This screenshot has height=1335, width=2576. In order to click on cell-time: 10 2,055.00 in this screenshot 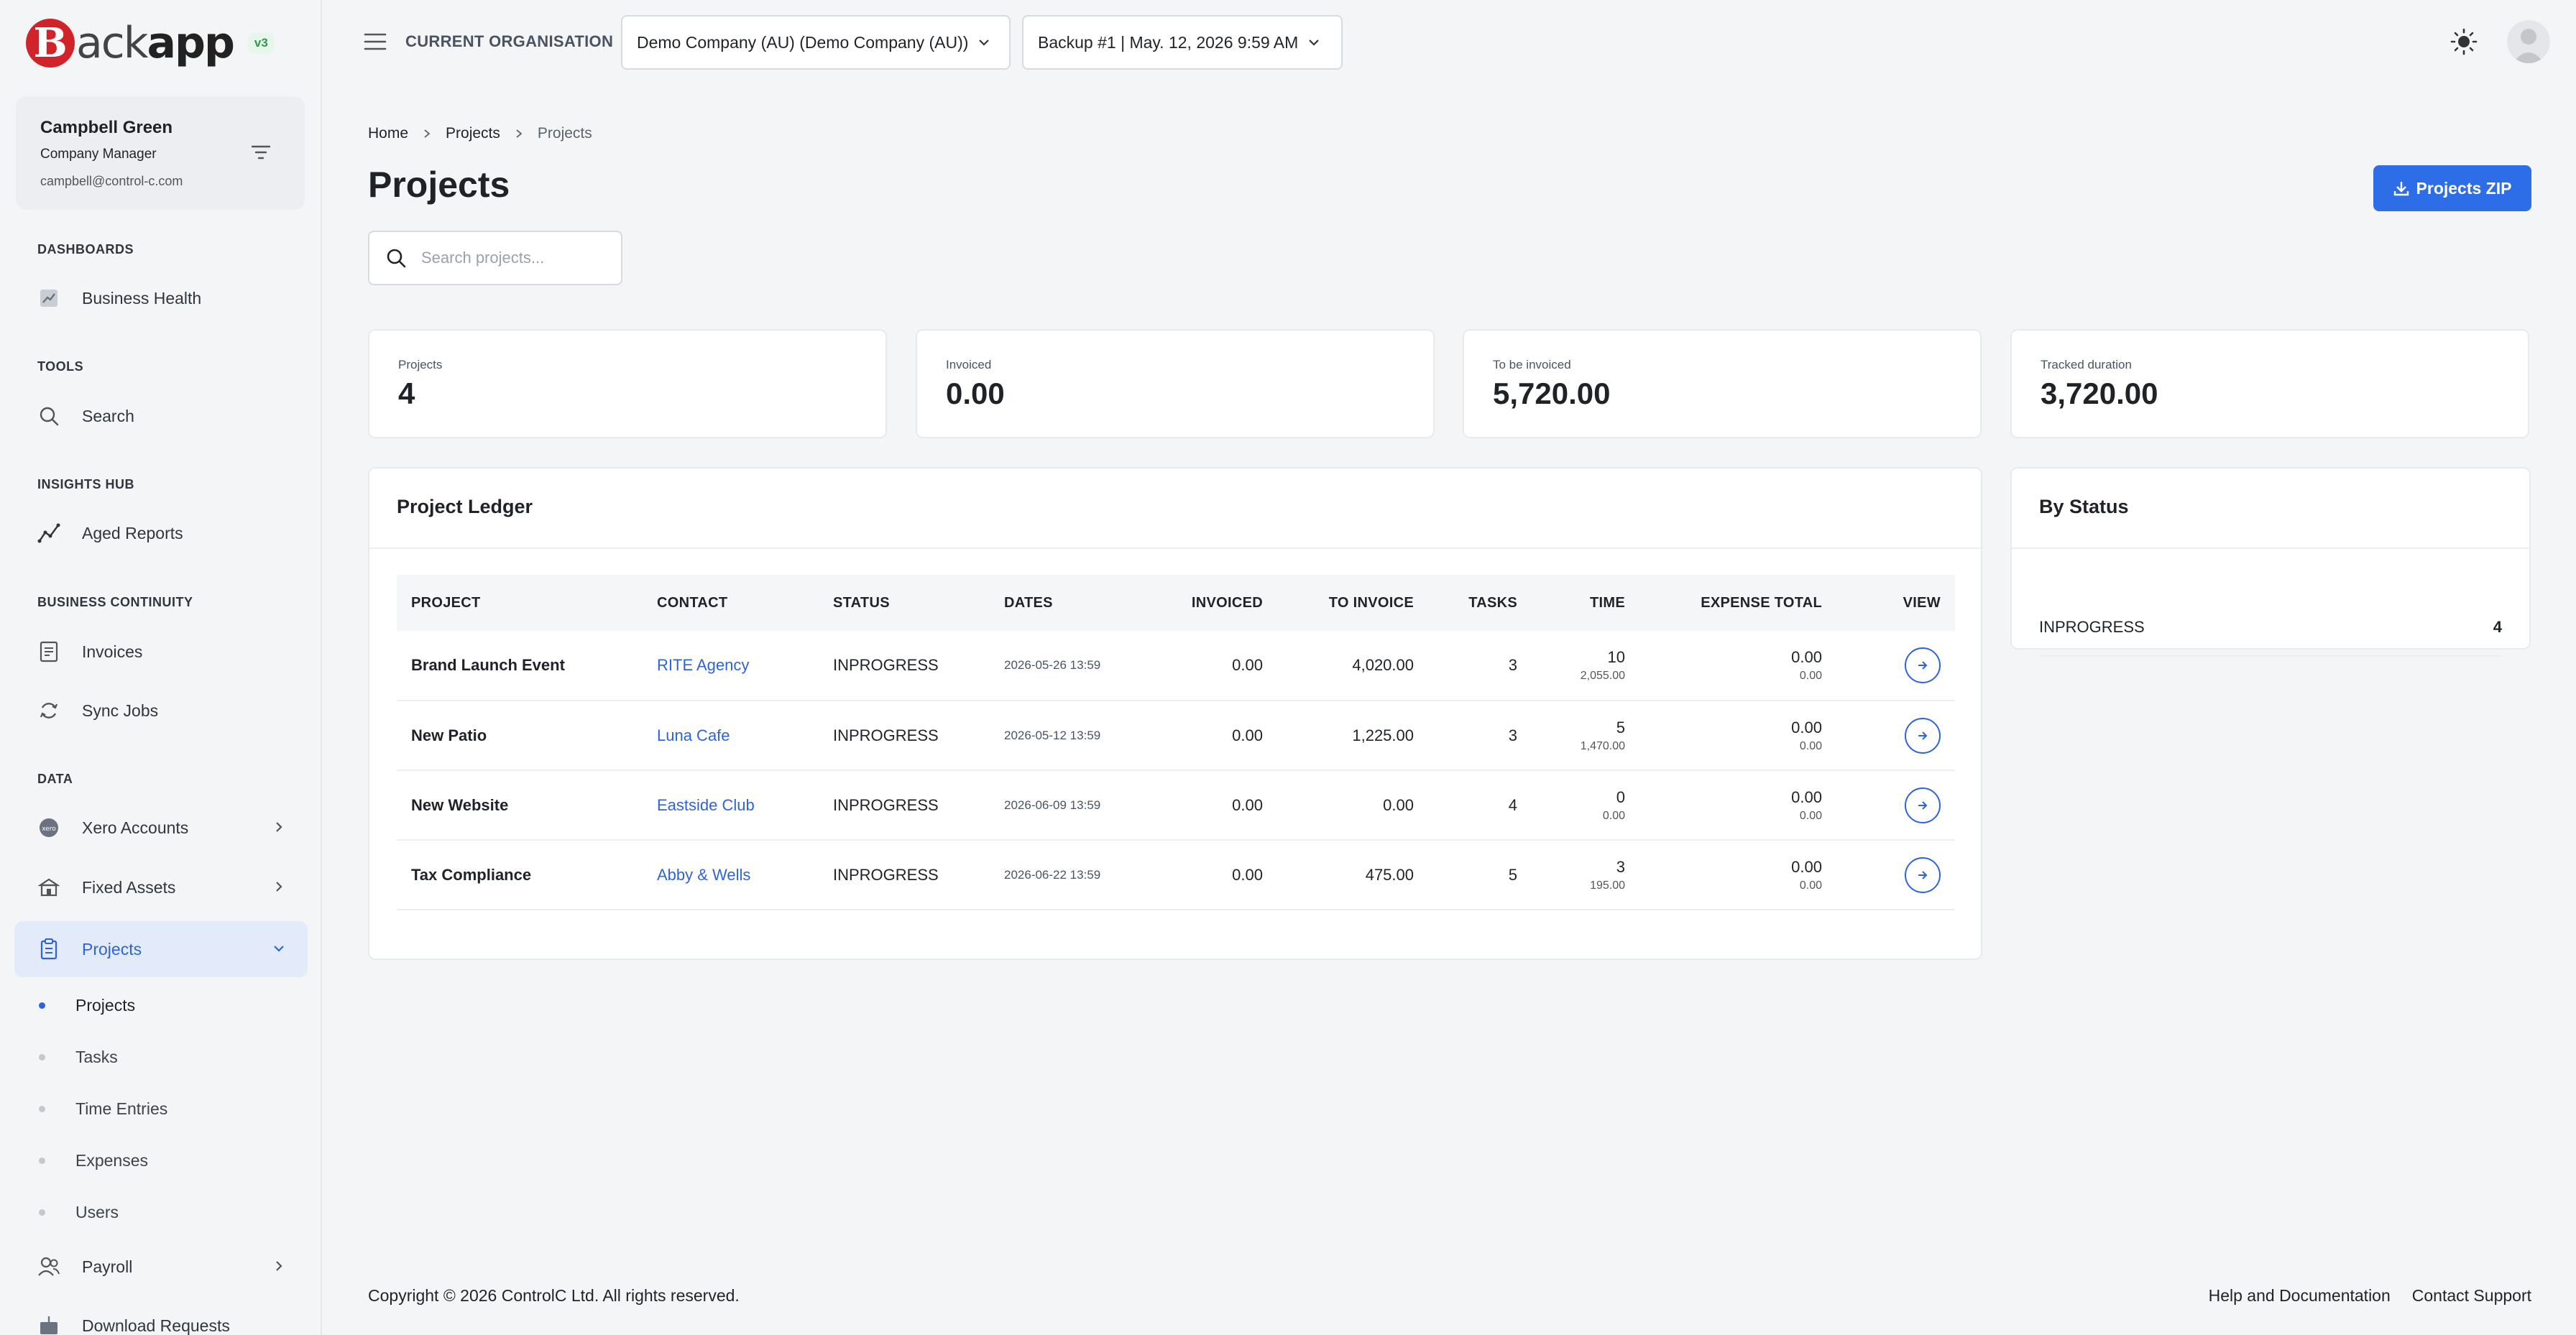, I will do `click(1585, 666)`.